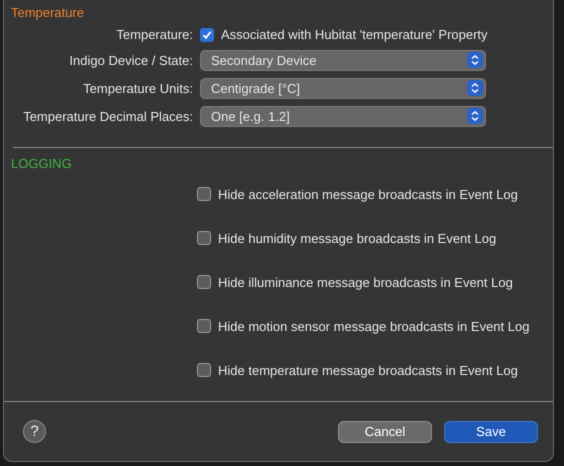 The image size is (564, 466). Describe the element at coordinates (368, 194) in the screenshot. I see `checkbox-label: Hide acceleration message broadcasts in Event Log` at that location.